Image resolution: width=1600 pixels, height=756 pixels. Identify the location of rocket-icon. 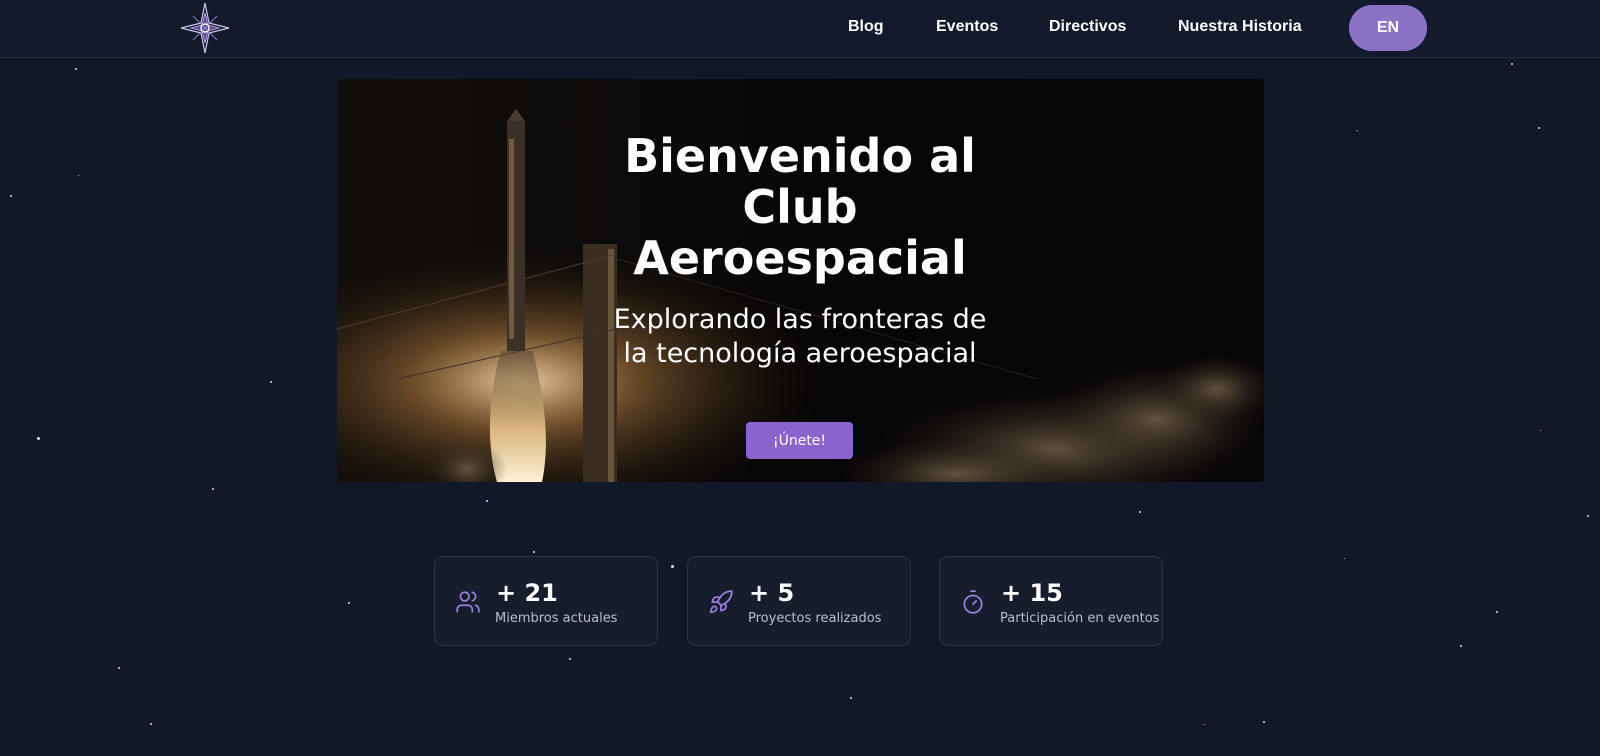
(721, 602).